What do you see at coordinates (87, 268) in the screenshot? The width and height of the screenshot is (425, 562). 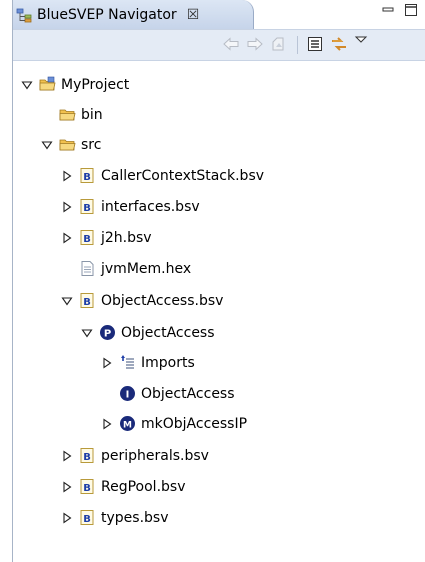 I see `text-file-icon` at bounding box center [87, 268].